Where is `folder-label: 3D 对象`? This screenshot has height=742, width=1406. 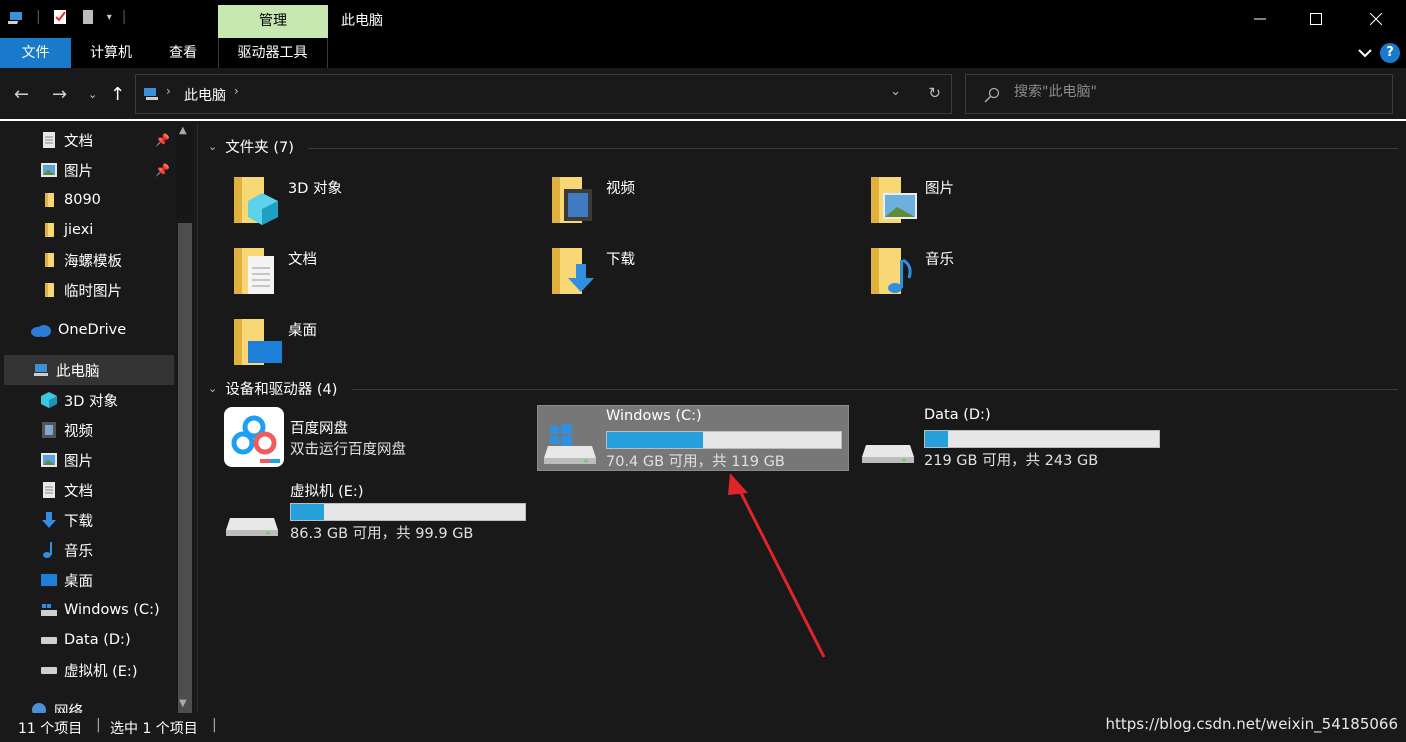 folder-label: 3D 对象 is located at coordinates (315, 189).